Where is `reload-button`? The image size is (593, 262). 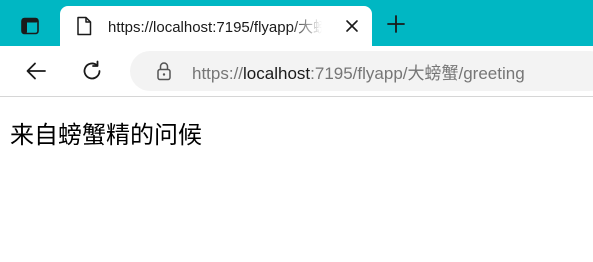
reload-button is located at coordinates (92, 71).